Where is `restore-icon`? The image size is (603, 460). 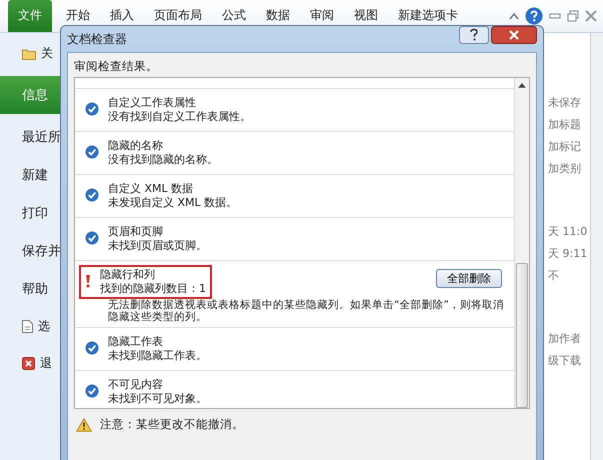
restore-icon is located at coordinates (573, 16).